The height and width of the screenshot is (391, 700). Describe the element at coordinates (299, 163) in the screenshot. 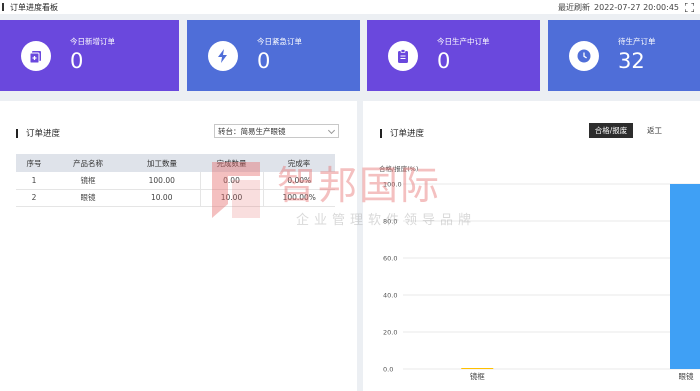

I see `col-header: 完成率` at that location.